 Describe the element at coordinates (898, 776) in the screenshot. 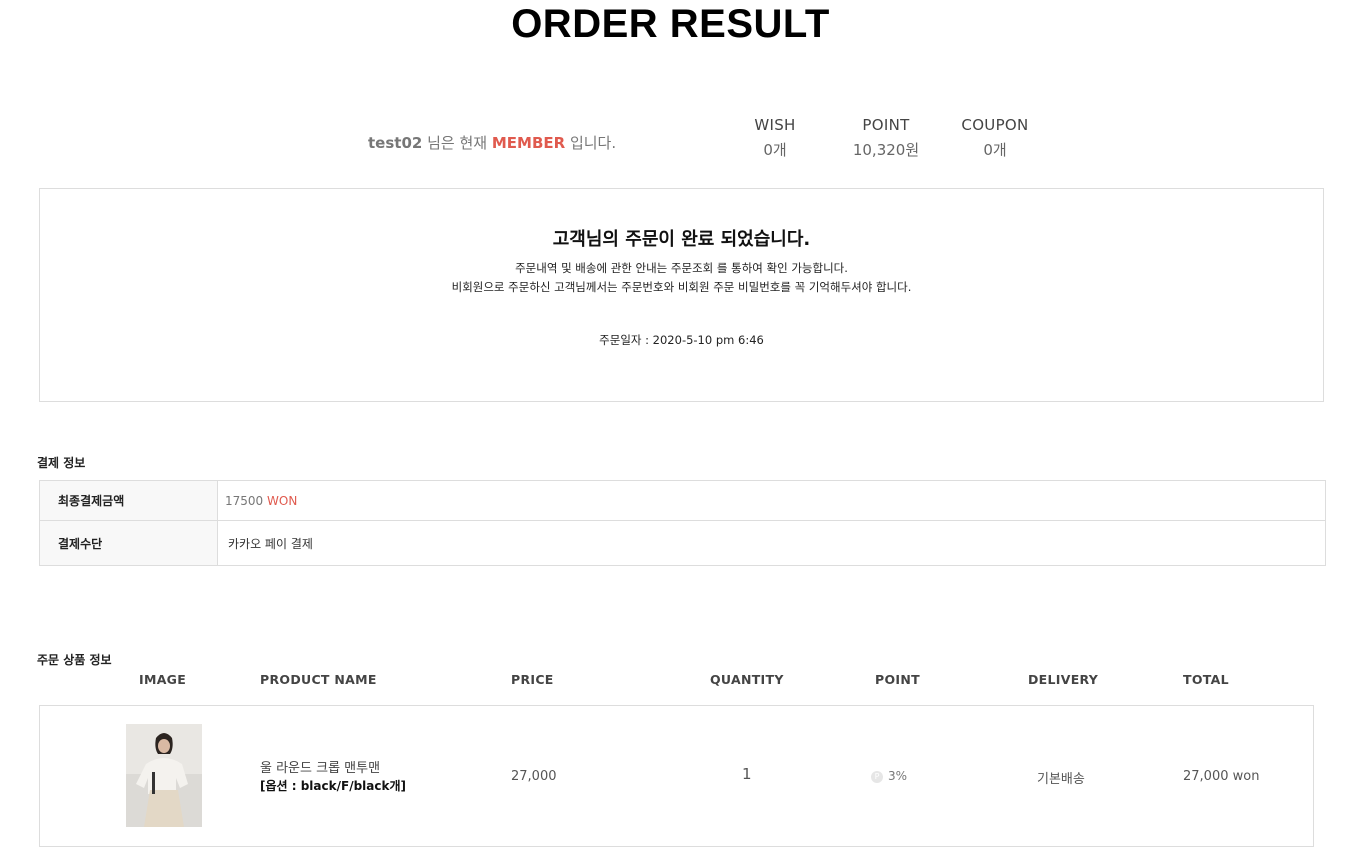

I see `product-point-rate: 3%` at that location.